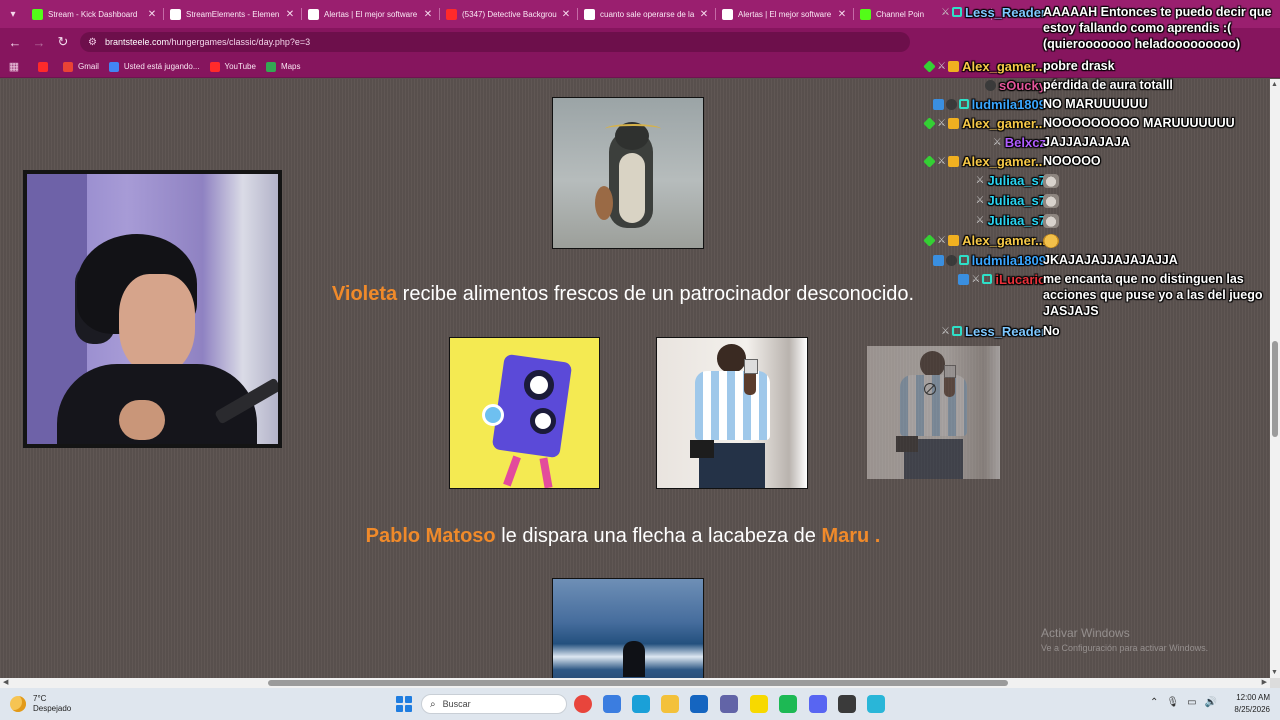  What do you see at coordinates (876, 704) in the screenshot?
I see `fluent-app-icon` at bounding box center [876, 704].